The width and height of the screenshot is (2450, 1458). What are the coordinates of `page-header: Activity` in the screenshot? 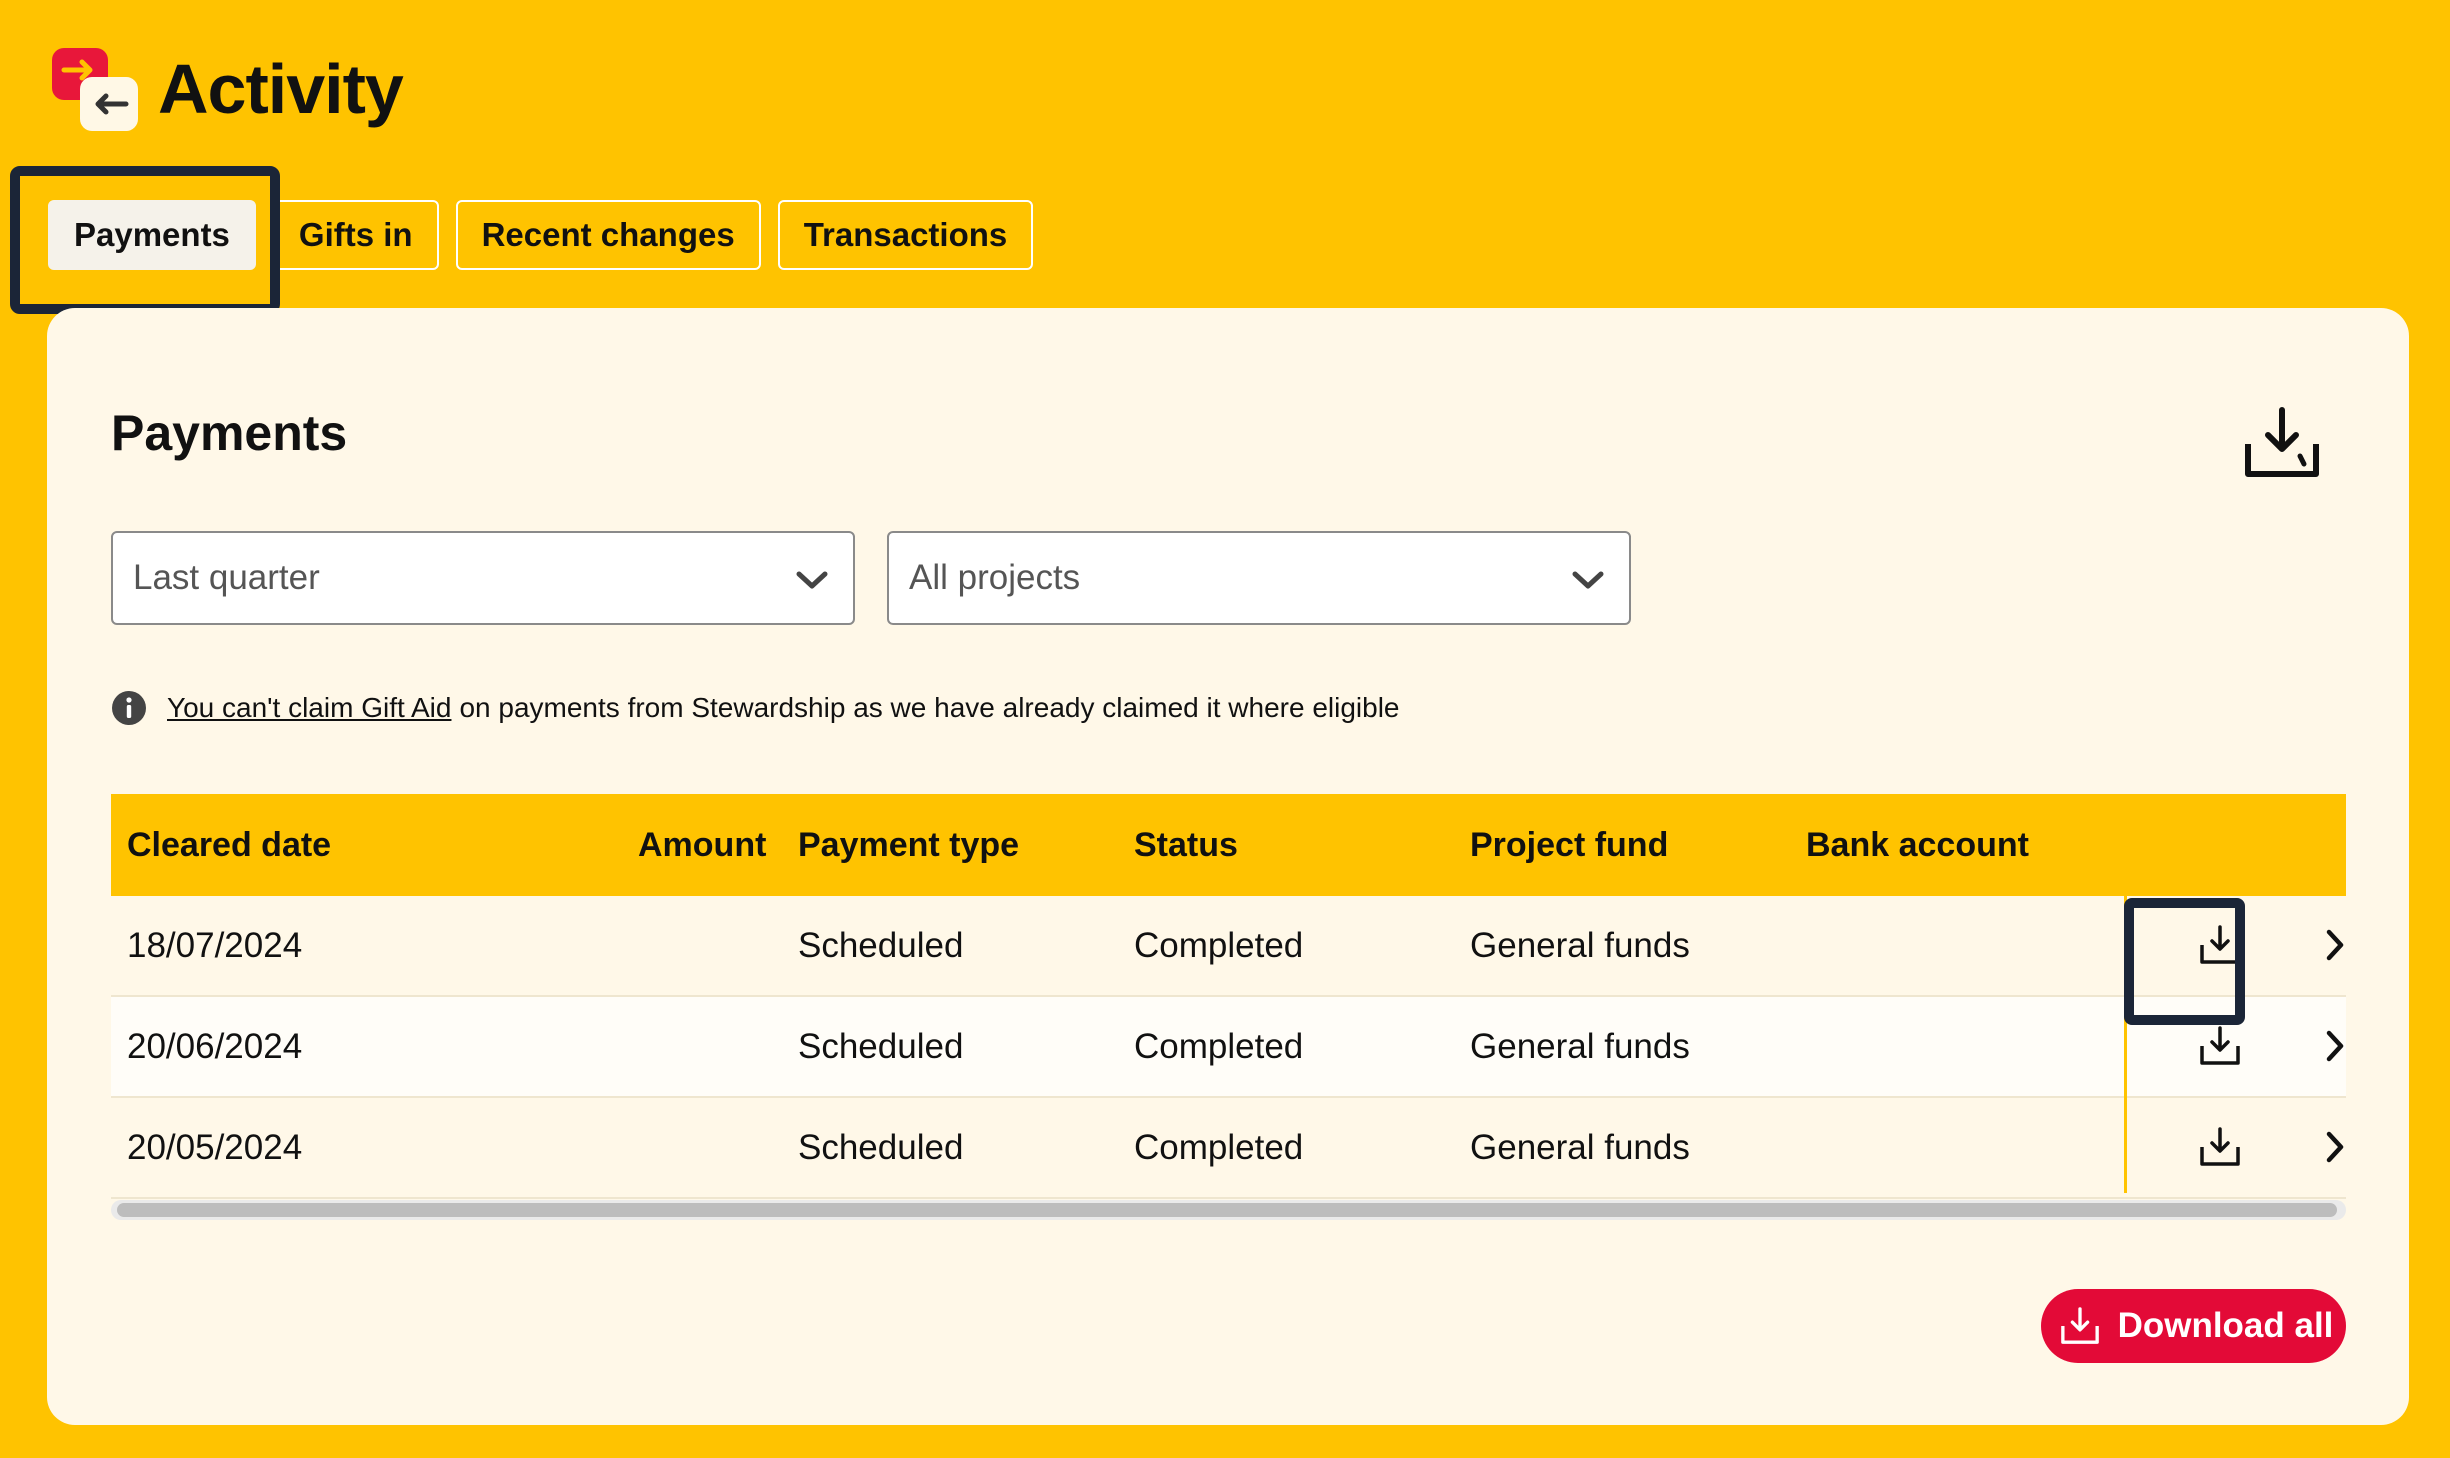 It's located at (227, 89).